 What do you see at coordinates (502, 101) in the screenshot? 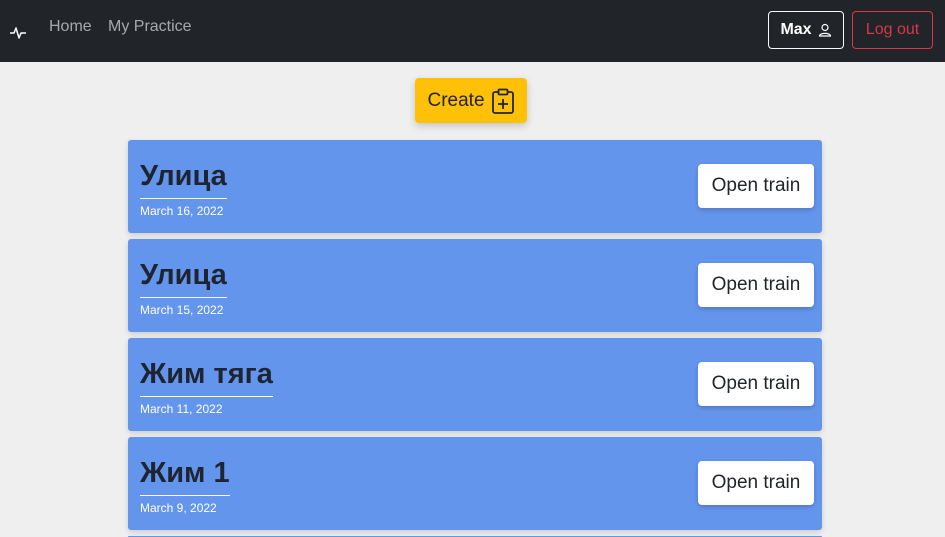
I see `clipboard-plus-icon` at bounding box center [502, 101].